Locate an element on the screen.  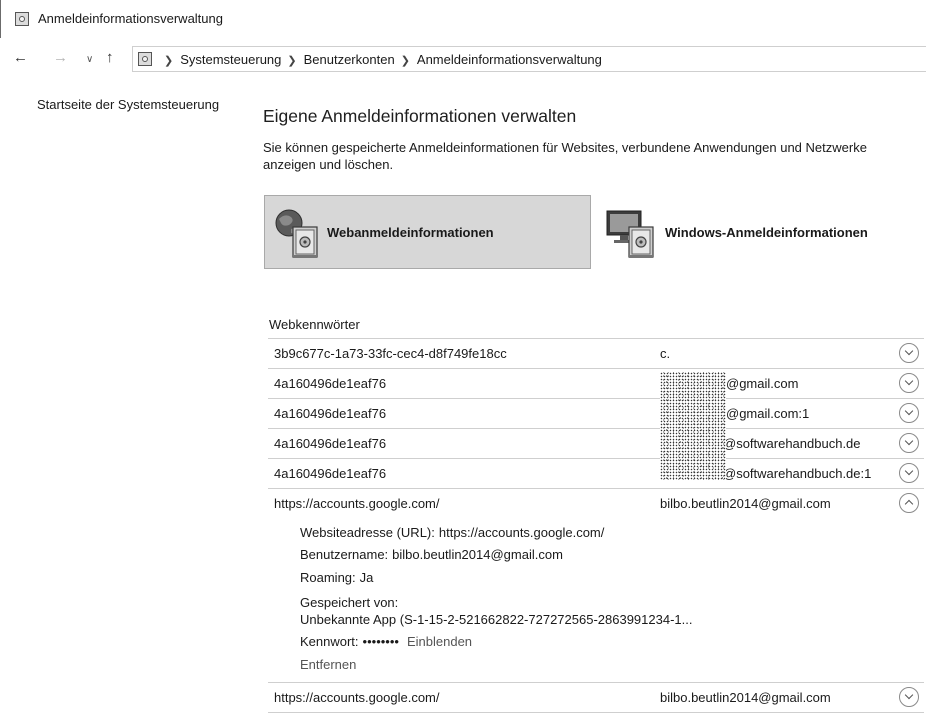
breadcrumb-benutzerkonten: Benutzerkonten is located at coordinates (349, 59).